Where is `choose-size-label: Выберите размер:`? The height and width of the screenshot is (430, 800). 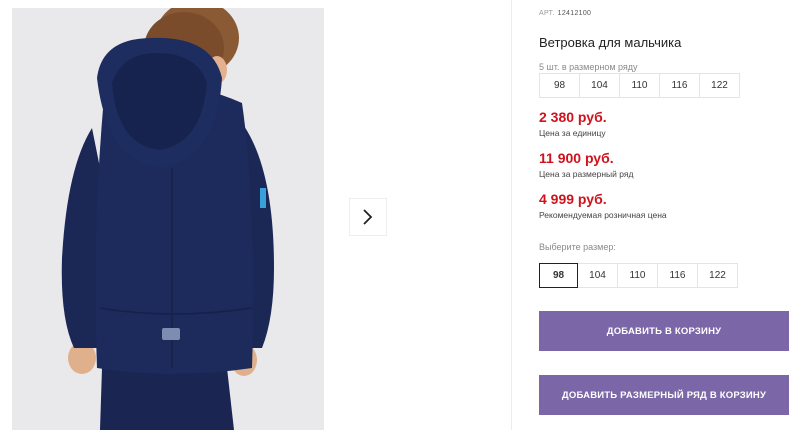
choose-size-label: Выберите размер: is located at coordinates (577, 247).